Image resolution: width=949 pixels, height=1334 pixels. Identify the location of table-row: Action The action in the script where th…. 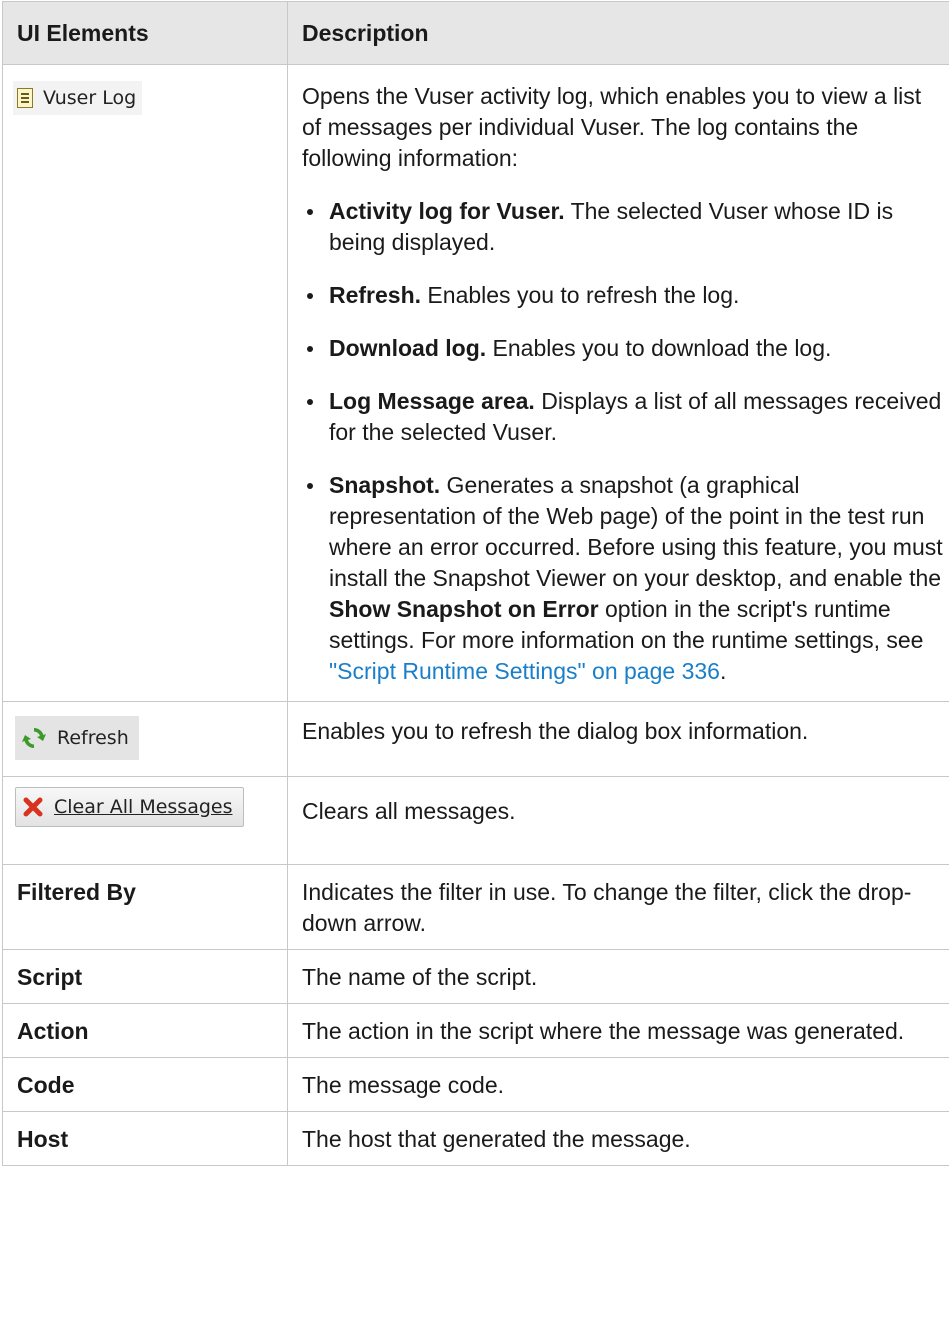
(475, 1030).